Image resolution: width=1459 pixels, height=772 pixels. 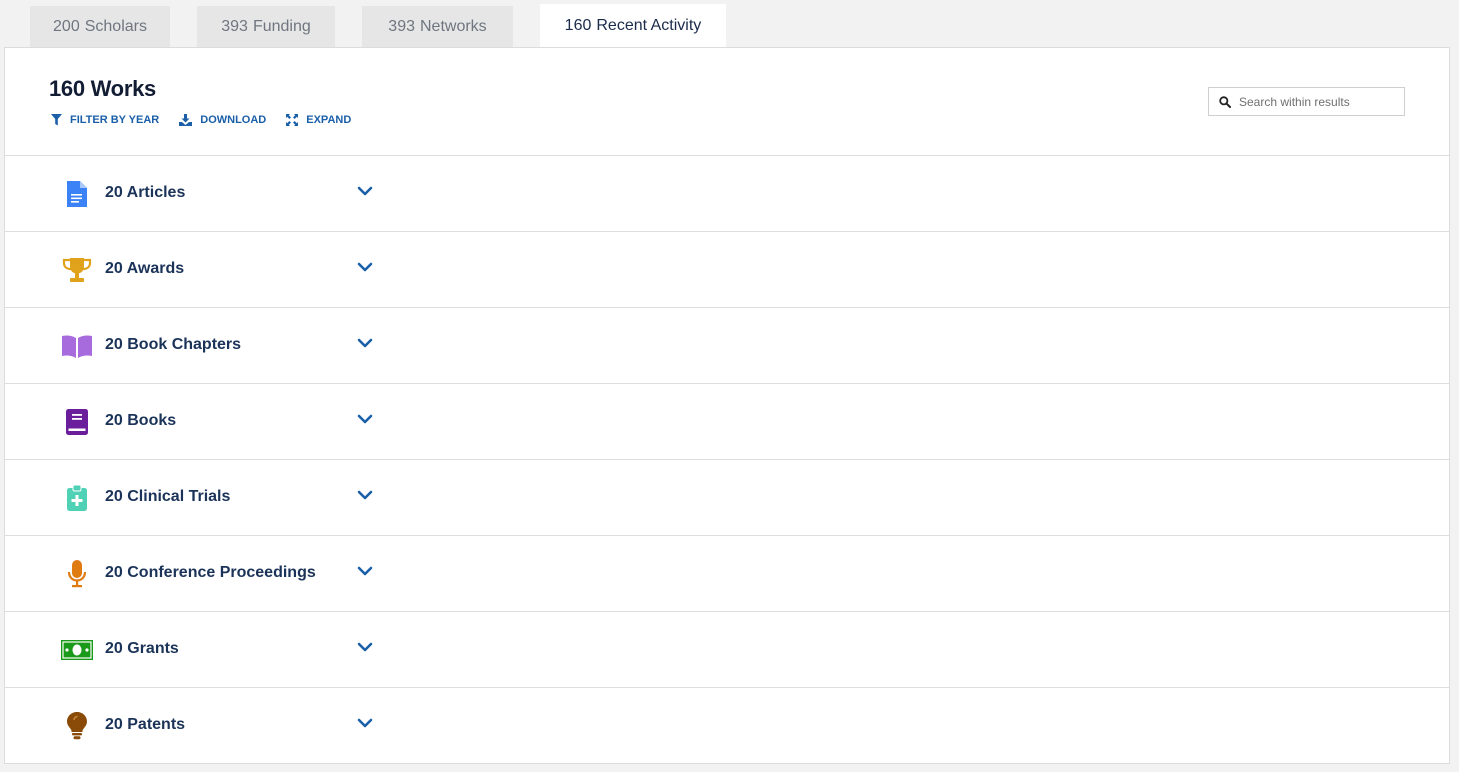 What do you see at coordinates (77, 650) in the screenshot?
I see `money-icon` at bounding box center [77, 650].